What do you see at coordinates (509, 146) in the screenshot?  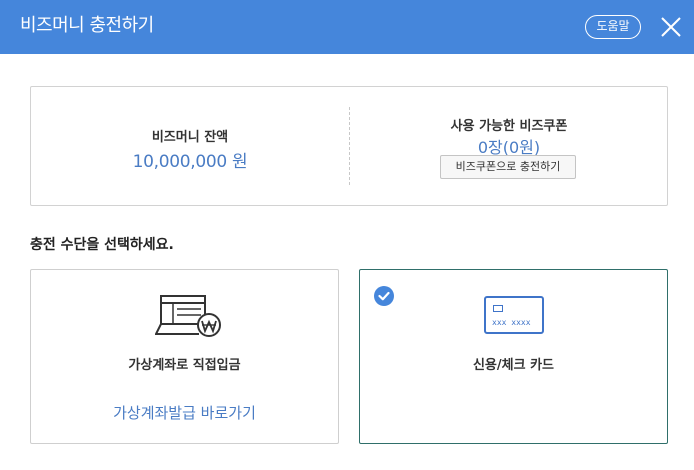 I see `coupon-summary: 사용 가능한 비즈쿠폰 0장(0원) 비즈쿠폰으로 충전하기` at bounding box center [509, 146].